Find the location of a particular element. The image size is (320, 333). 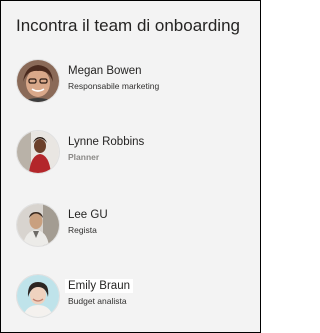

card-title: Incontra il team di onboarding is located at coordinates (128, 25).